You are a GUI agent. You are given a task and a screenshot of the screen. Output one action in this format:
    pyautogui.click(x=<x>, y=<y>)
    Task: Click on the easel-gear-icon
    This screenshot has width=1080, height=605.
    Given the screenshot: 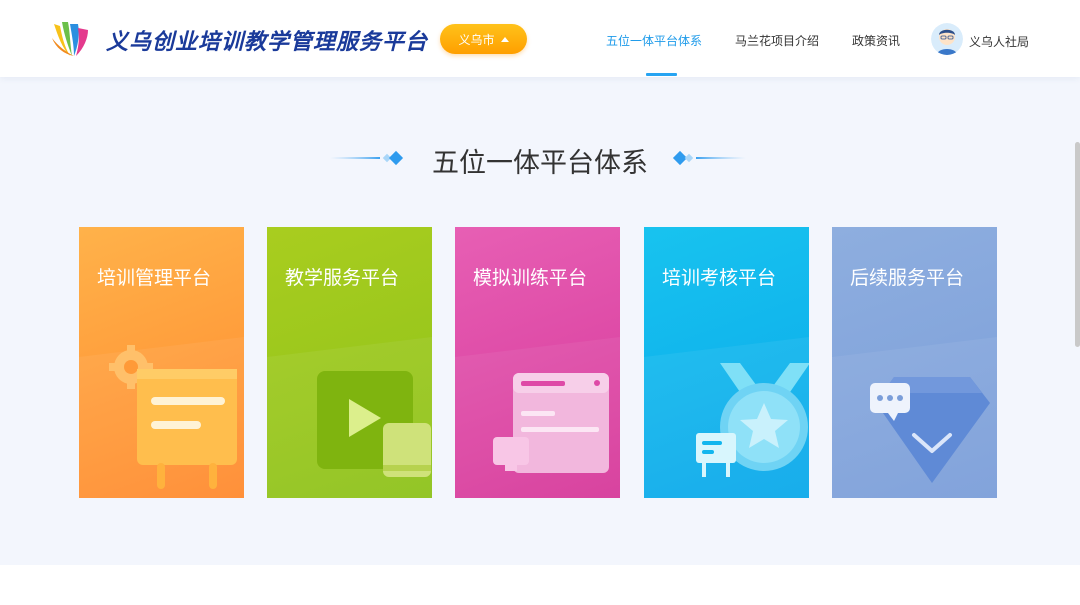 What is the action you would take?
    pyautogui.click(x=161, y=417)
    